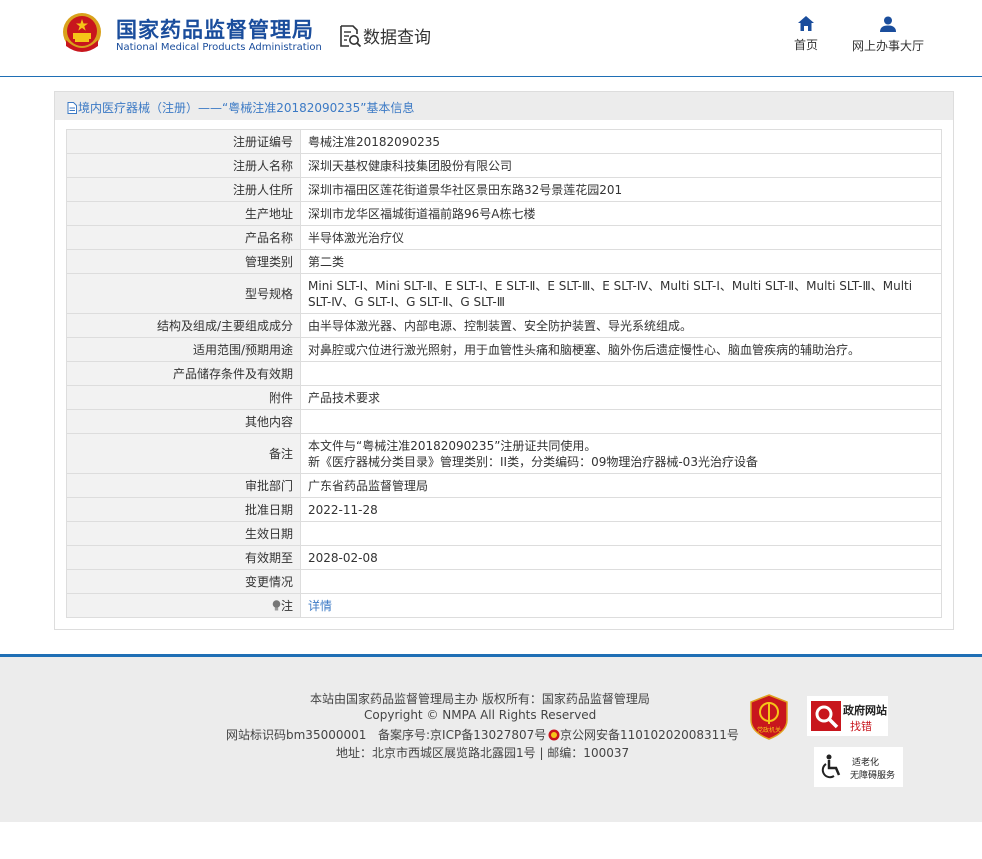  What do you see at coordinates (219, 47) in the screenshot?
I see `site-name-en: National Medical Products Administration` at bounding box center [219, 47].